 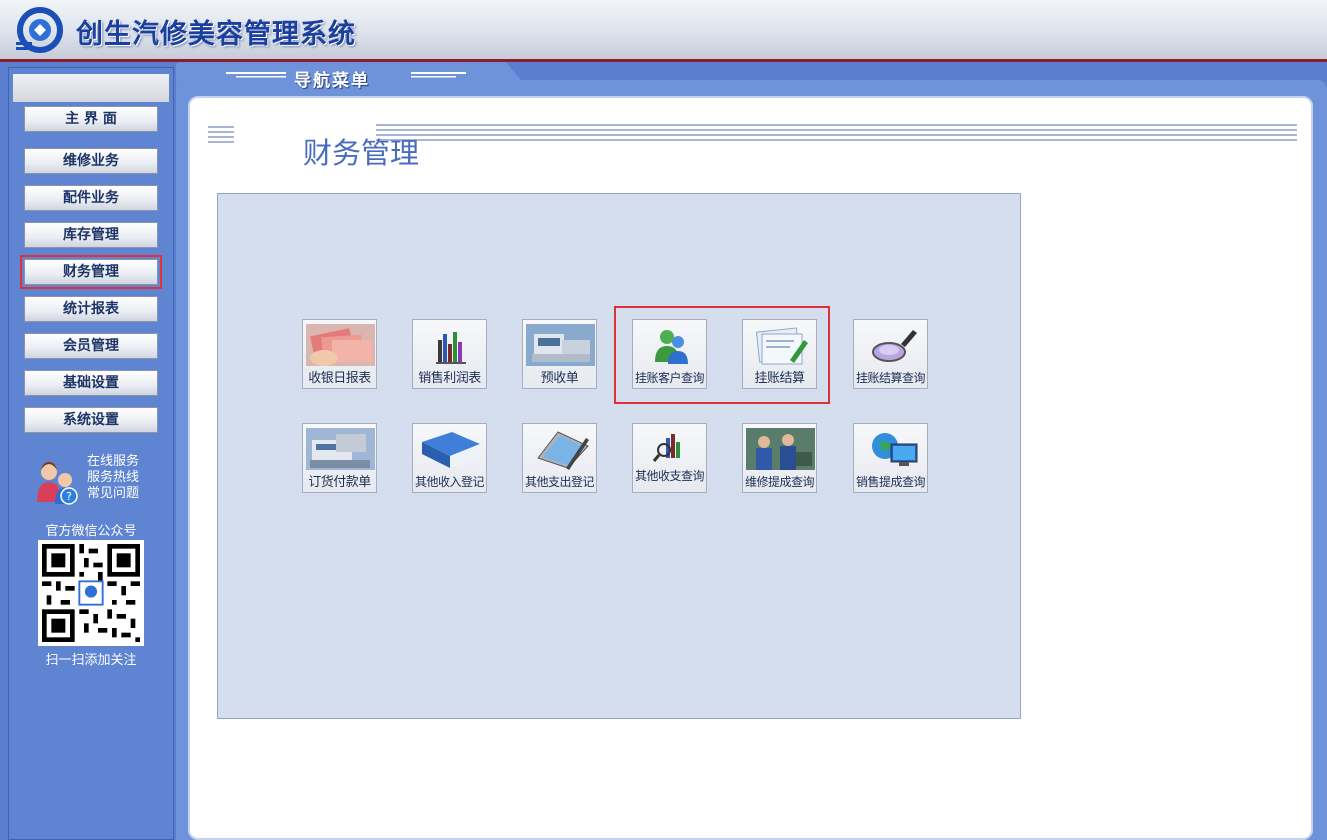 I want to click on app-title: 创生汽修美容管理系统, so click(x=216, y=34).